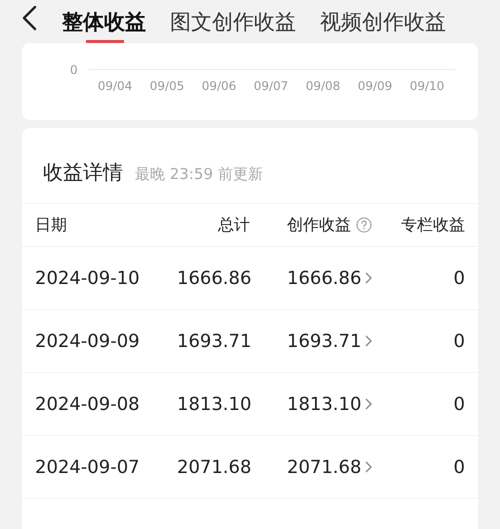 The height and width of the screenshot is (529, 500). What do you see at coordinates (375, 86) in the screenshot?
I see `axis-date-label: 09/09` at bounding box center [375, 86].